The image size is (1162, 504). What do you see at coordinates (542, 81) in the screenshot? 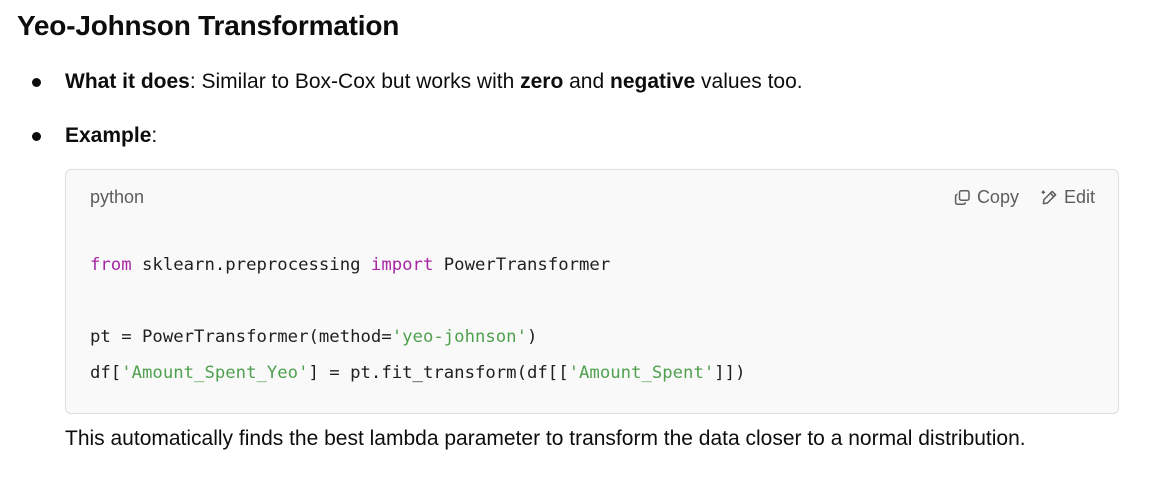
I see `bullet-emphasis: zero` at bounding box center [542, 81].